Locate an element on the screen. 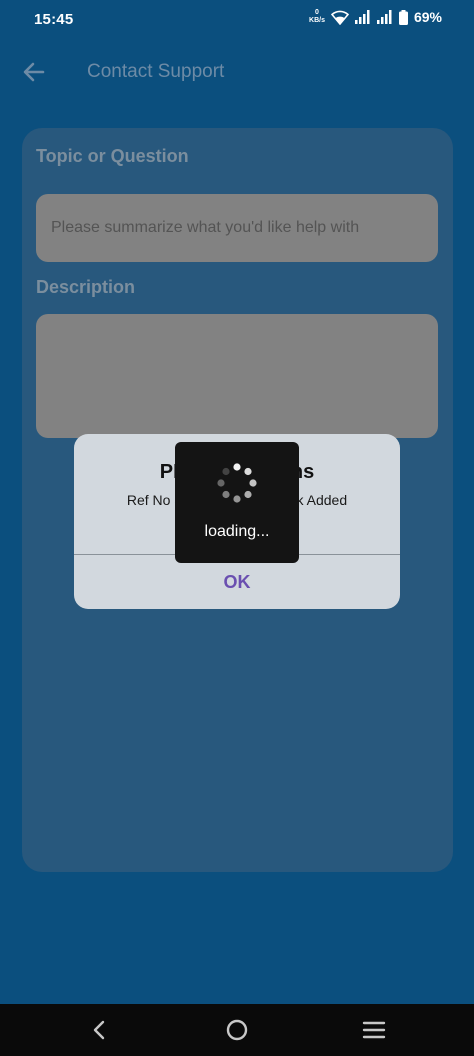 Image resolution: width=474 pixels, height=1056 pixels. app-bar: Contact Support is located at coordinates (237, 73).